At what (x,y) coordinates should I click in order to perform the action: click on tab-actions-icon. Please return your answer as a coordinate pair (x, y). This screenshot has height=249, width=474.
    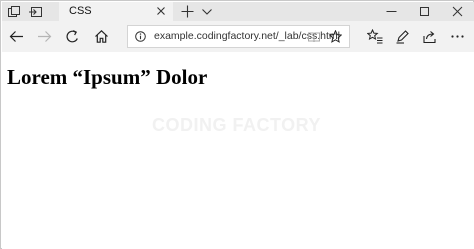
    Looking at the image, I should click on (14, 12).